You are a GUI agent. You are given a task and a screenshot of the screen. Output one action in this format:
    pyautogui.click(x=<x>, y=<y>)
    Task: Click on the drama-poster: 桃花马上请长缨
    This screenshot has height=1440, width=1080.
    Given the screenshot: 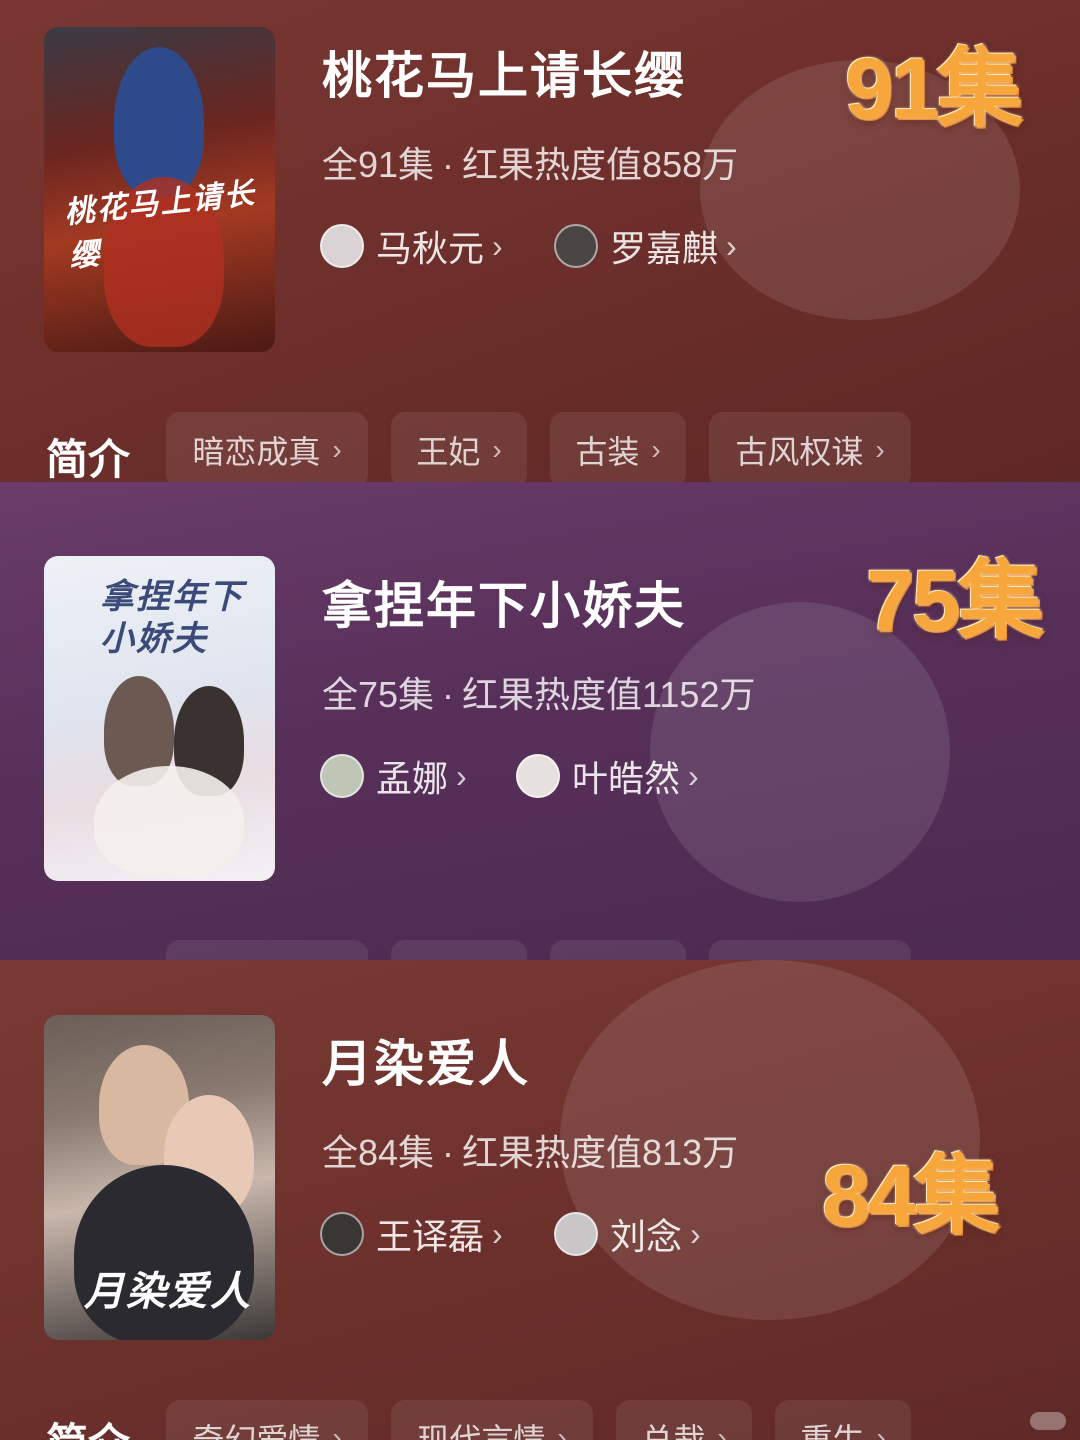 What is the action you would take?
    pyautogui.click(x=159, y=189)
    